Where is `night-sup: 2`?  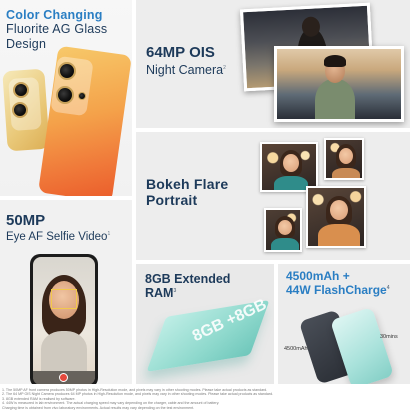
night-sup: 2 is located at coordinates (224, 67).